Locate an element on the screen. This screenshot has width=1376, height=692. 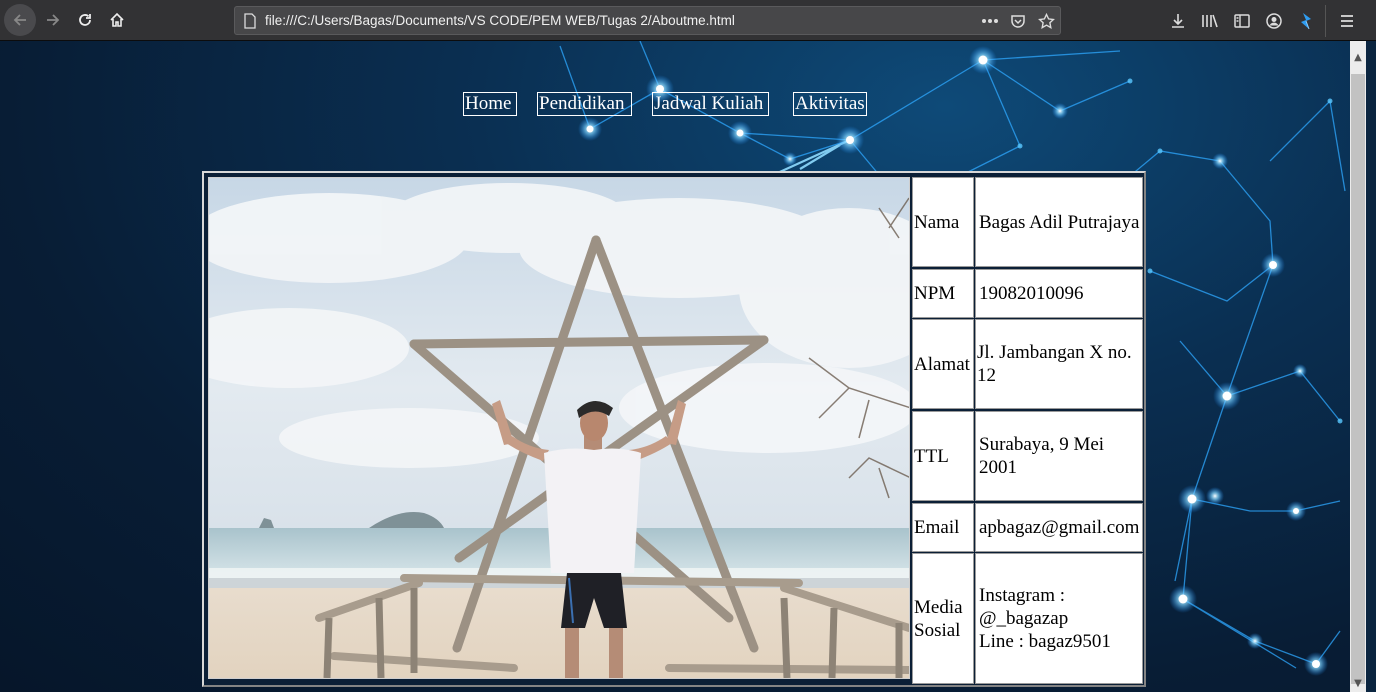
sidebar-icon is located at coordinates (1242, 21).